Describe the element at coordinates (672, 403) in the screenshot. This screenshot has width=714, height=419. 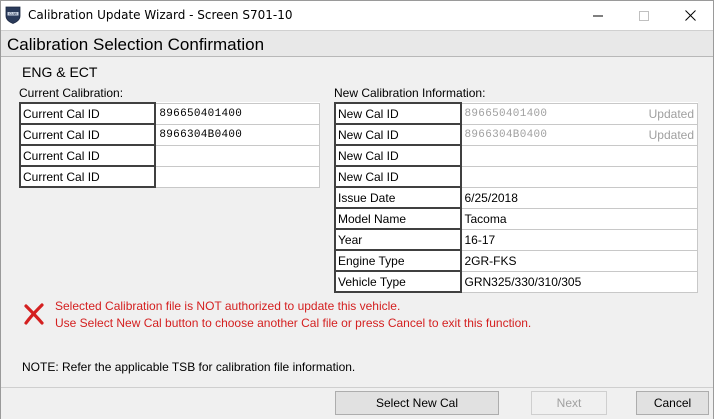
I see `cancel-button: Cancel` at that location.